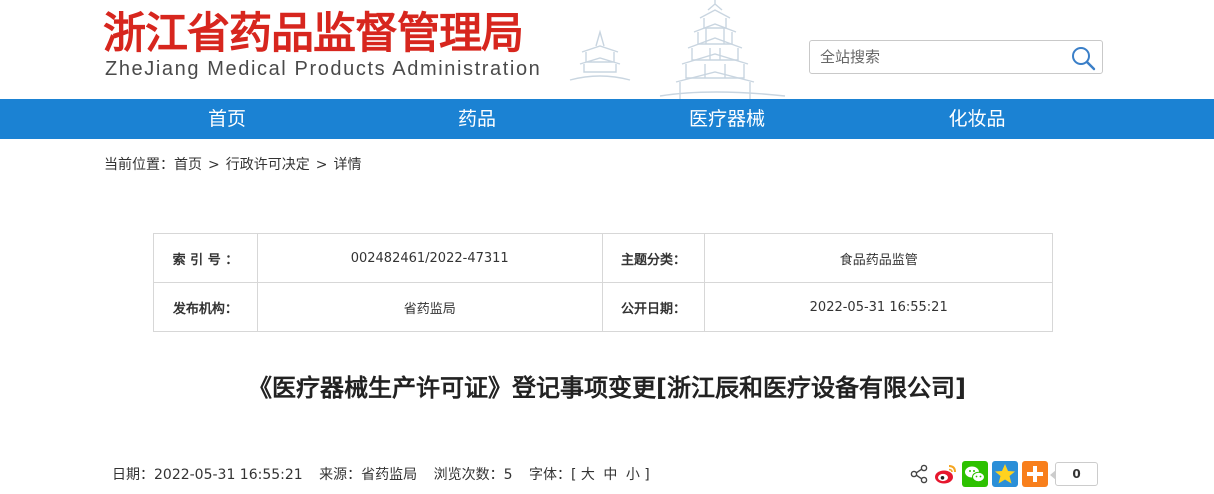  Describe the element at coordinates (429, 258) in the screenshot. I see `index-number-value: 002482461/2022-47311` at that location.